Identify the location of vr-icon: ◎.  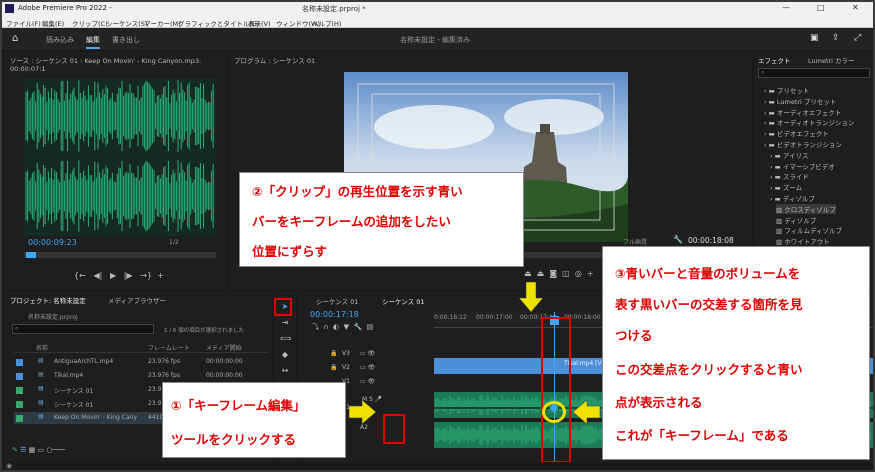
(578, 273).